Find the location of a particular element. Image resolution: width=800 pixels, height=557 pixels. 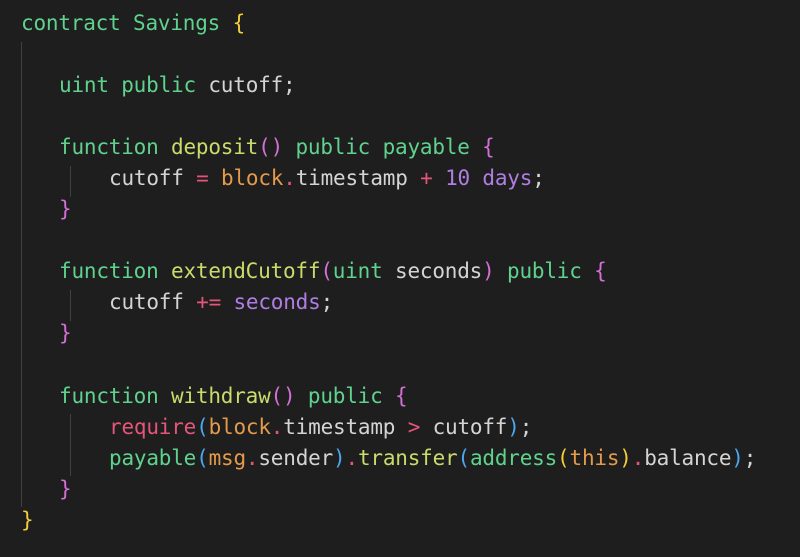

code-line-7: cutoff += seconds; is located at coordinates (221, 302).